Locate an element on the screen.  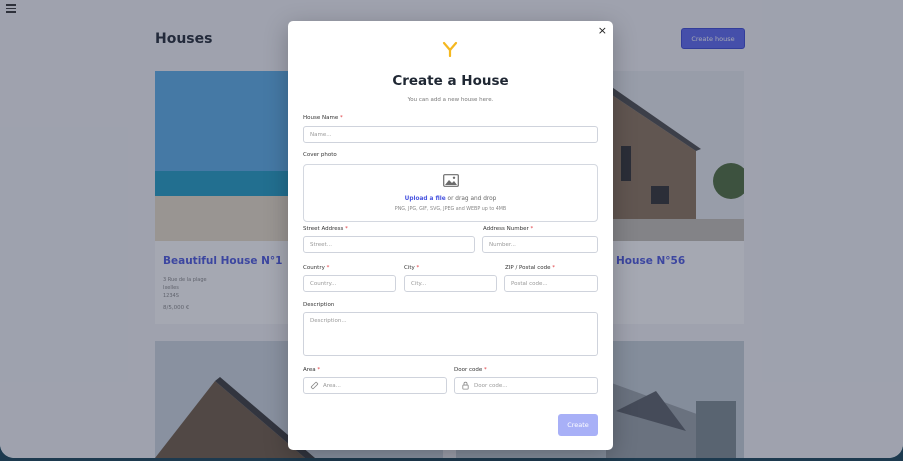
logo-icon is located at coordinates (450, 49).